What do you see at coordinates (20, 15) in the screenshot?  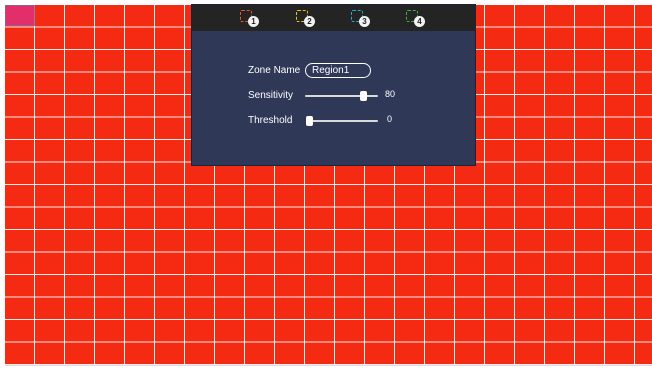 I see `selected-grid-cell` at bounding box center [20, 15].